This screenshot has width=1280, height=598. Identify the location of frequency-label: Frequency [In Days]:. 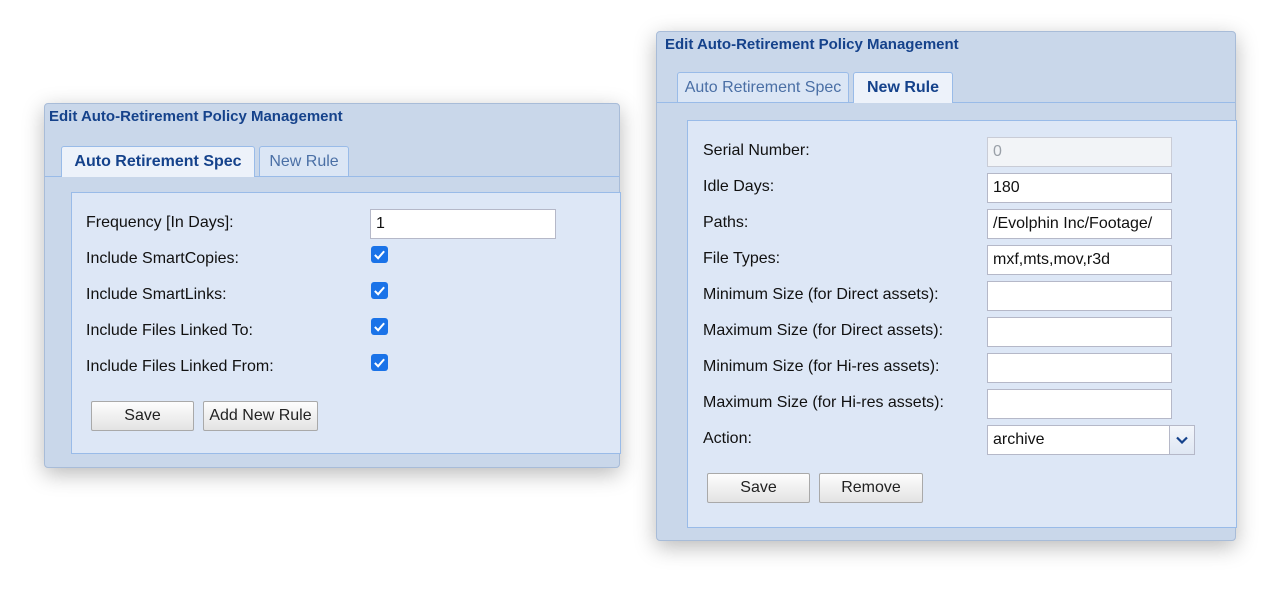
(160, 222).